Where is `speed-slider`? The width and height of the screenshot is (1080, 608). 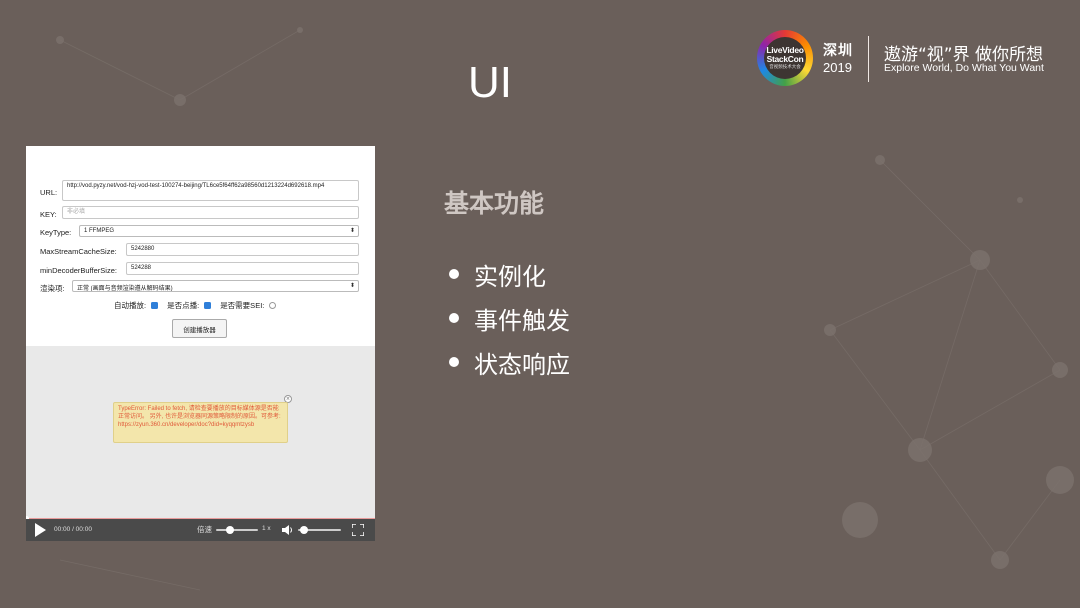 speed-slider is located at coordinates (237, 530).